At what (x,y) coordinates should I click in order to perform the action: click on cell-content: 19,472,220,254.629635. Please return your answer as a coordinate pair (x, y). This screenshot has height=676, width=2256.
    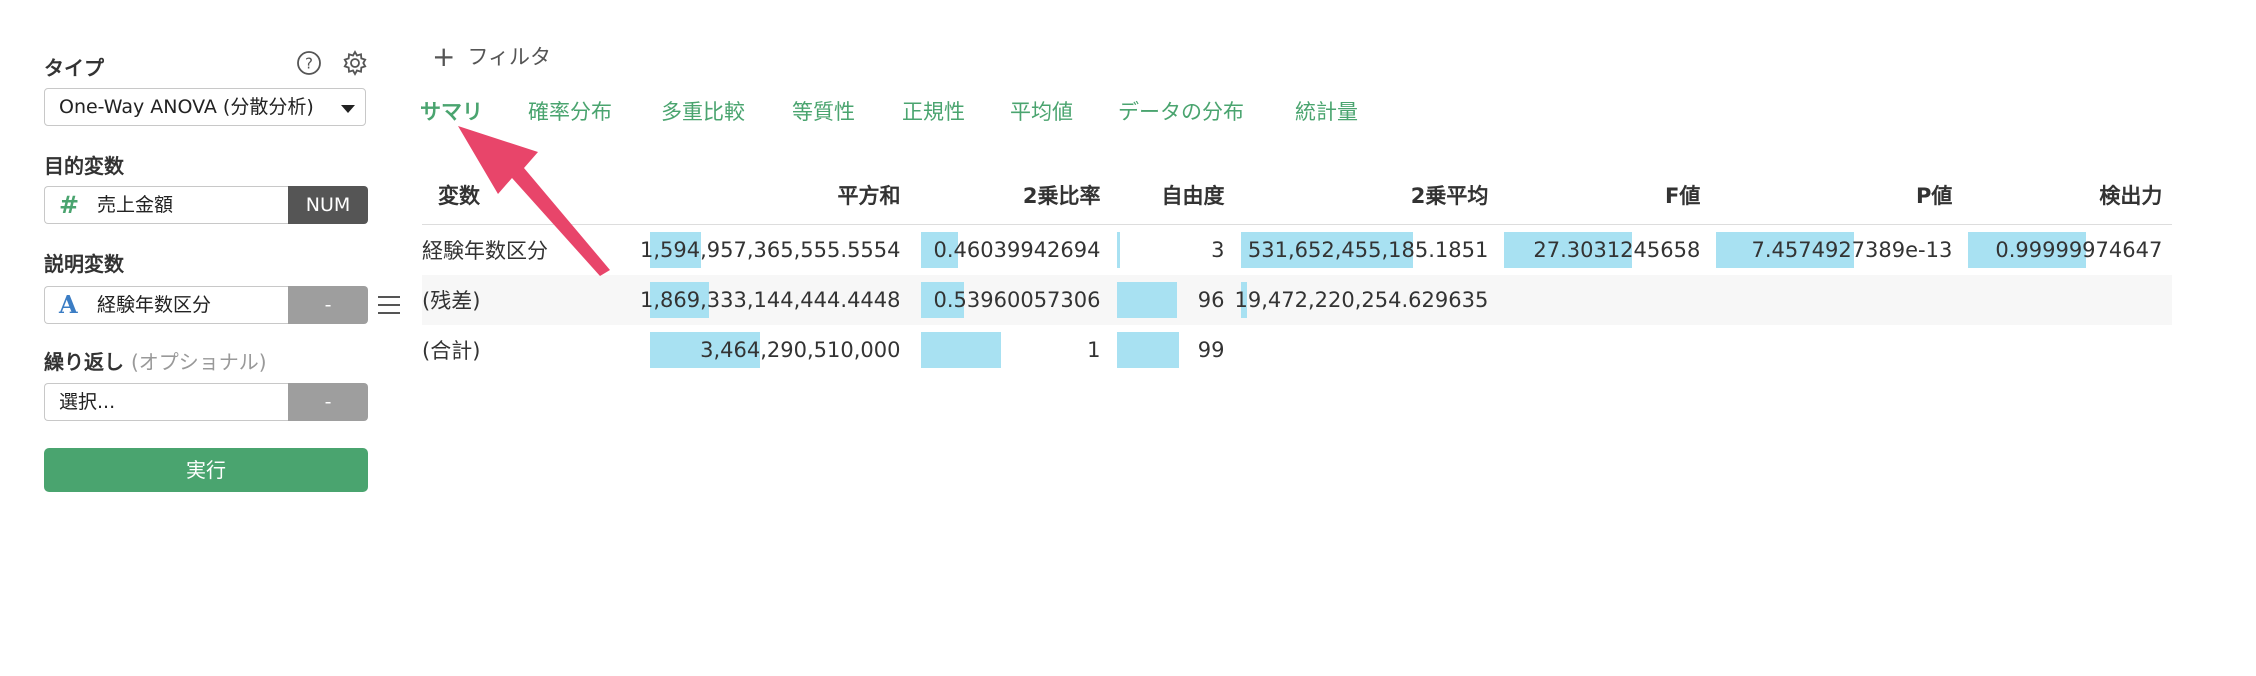
    Looking at the image, I should click on (1367, 300).